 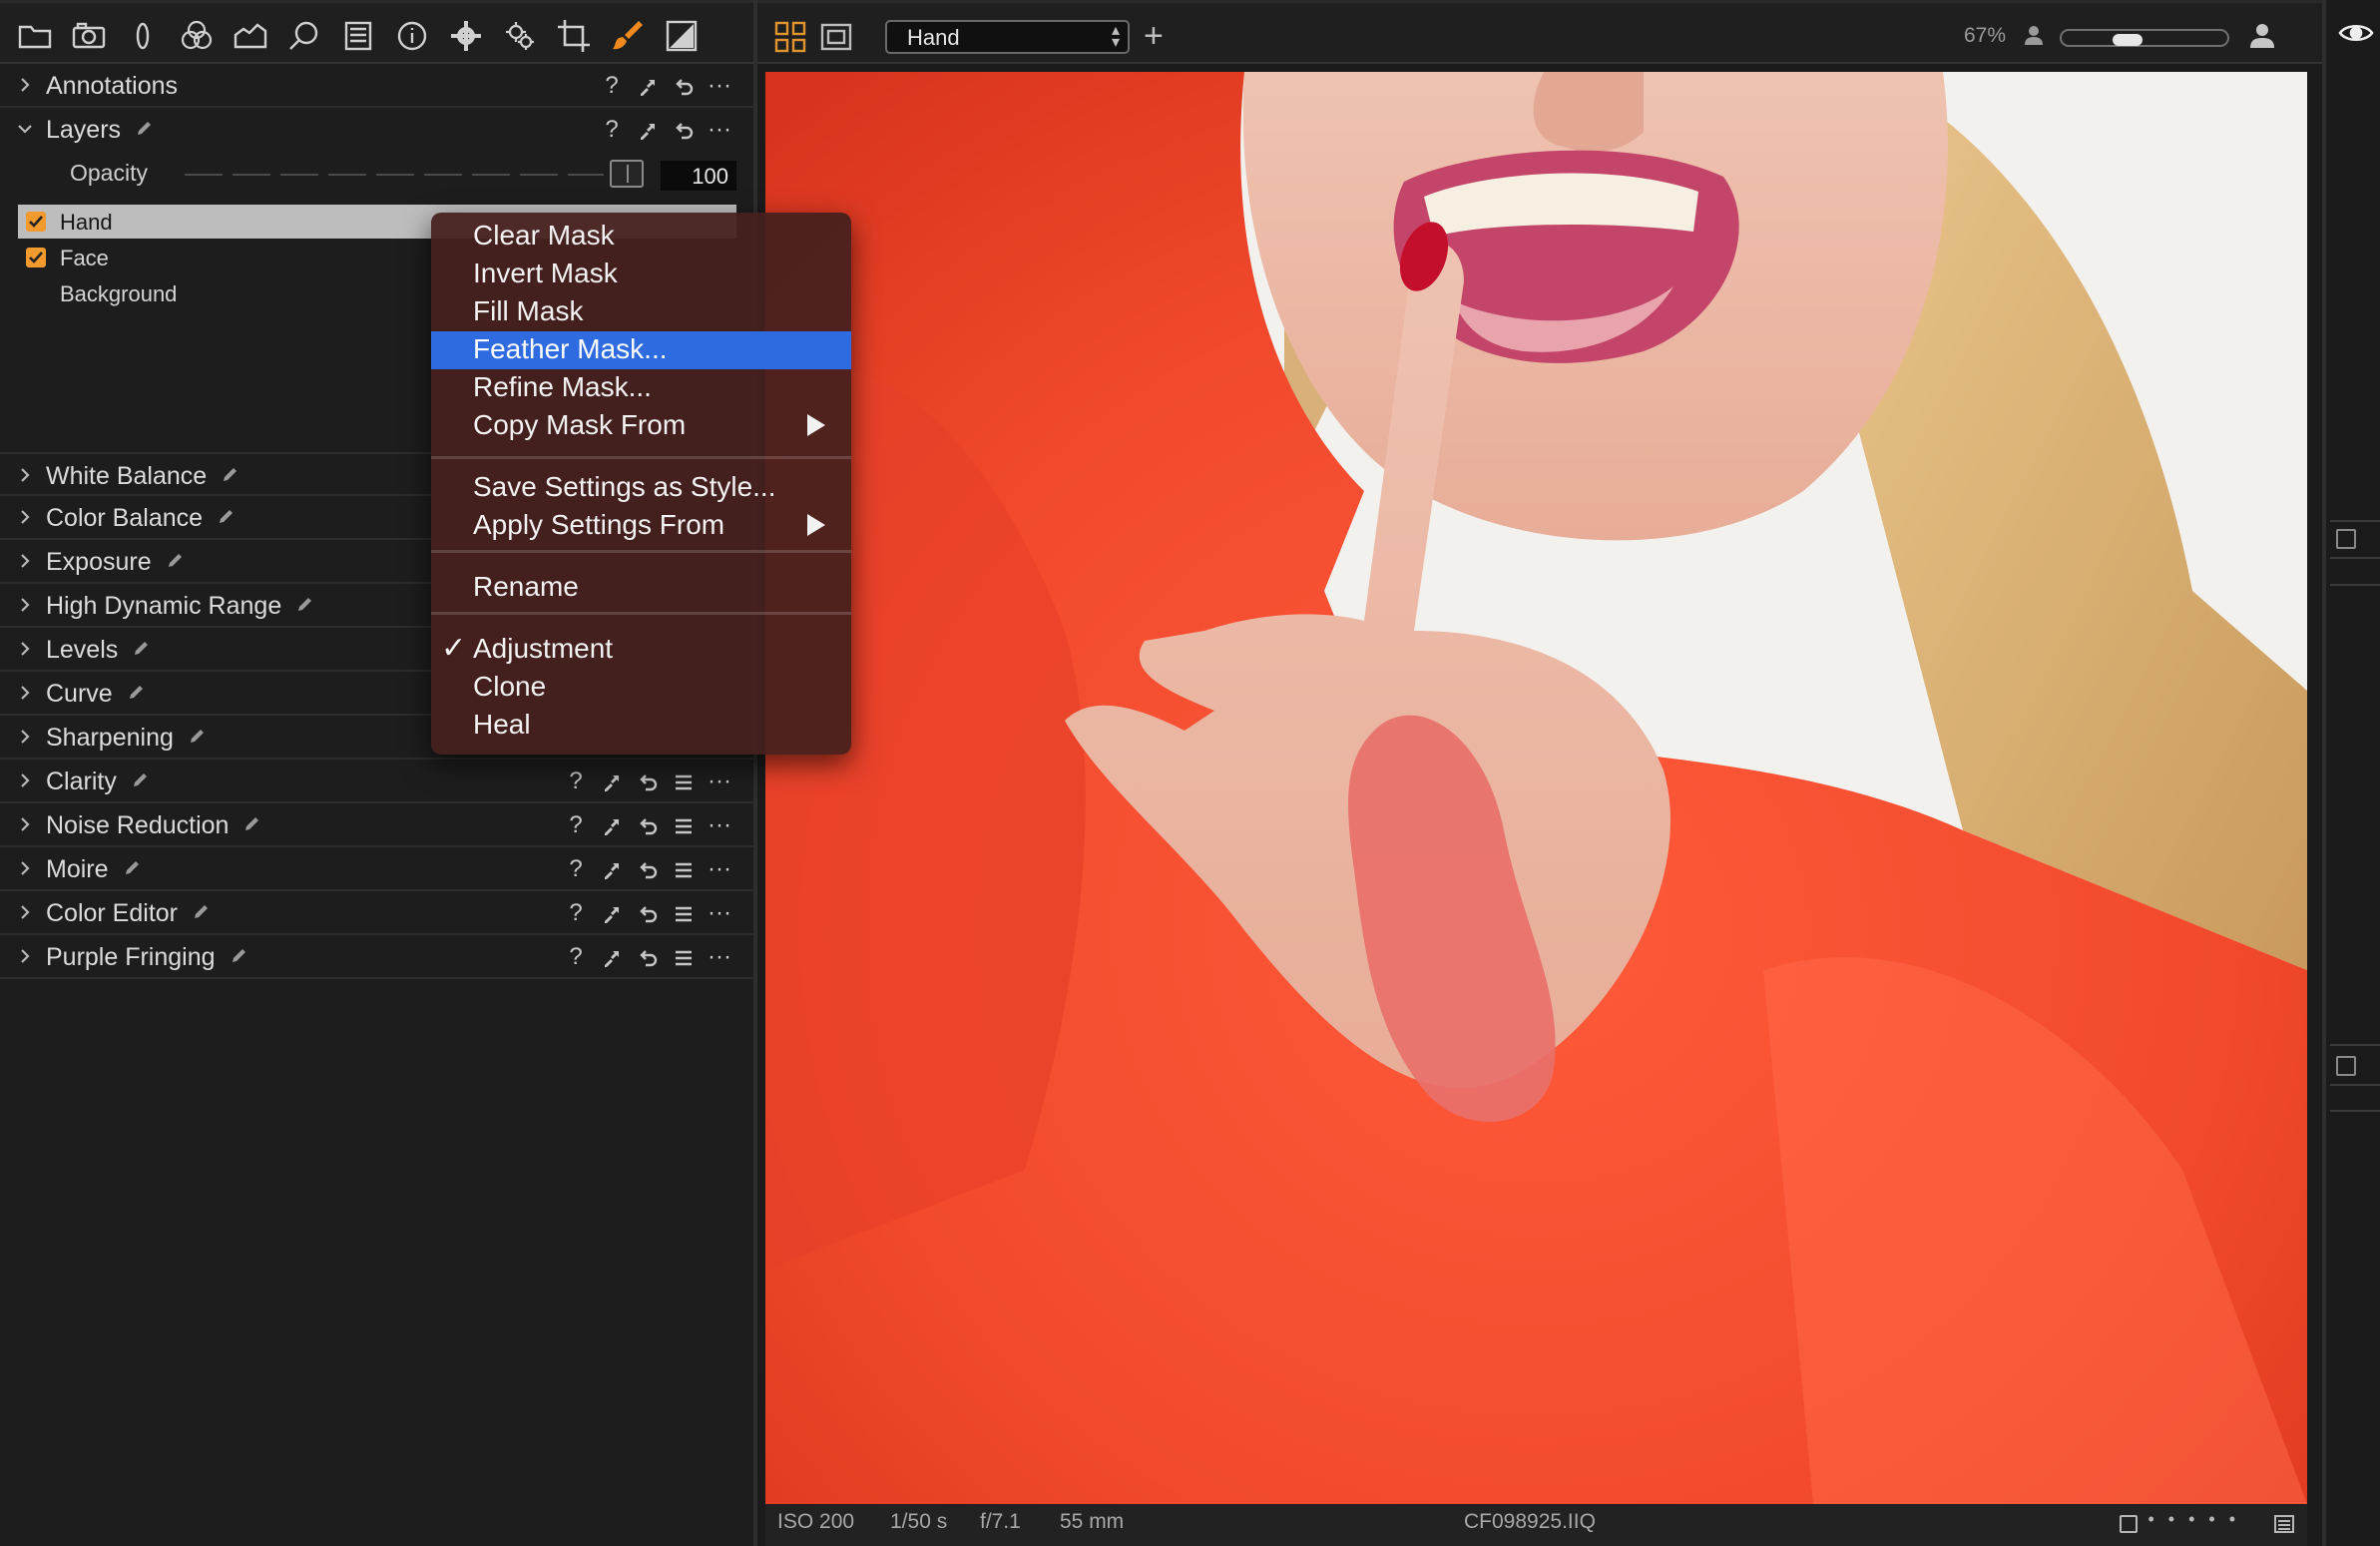 I want to click on zoom-slider-knob, so click(x=2127, y=40).